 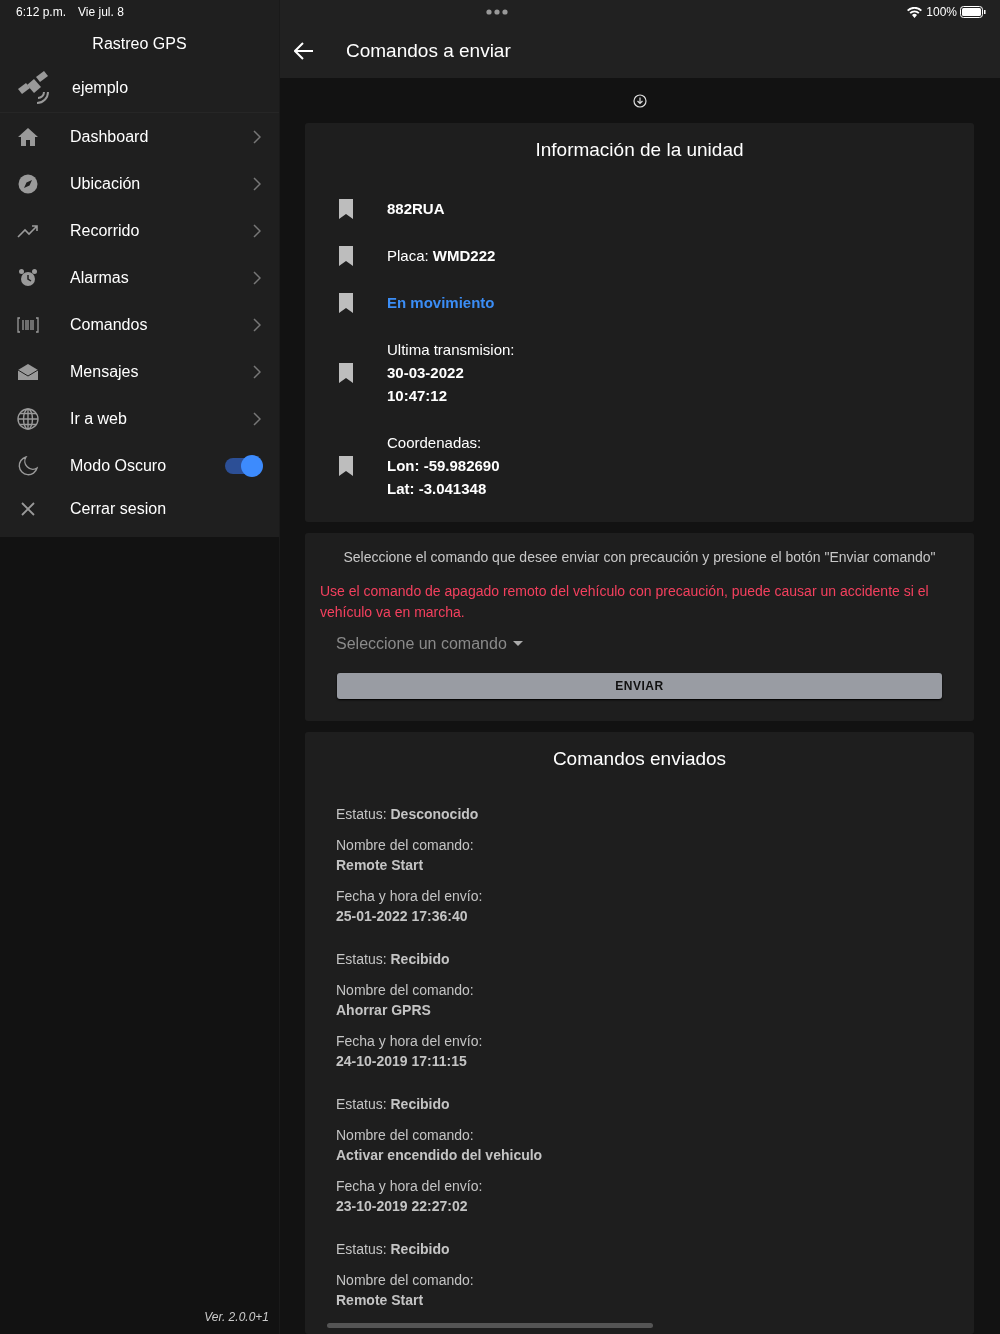 I want to click on back-arrow-icon, so click(x=304, y=51).